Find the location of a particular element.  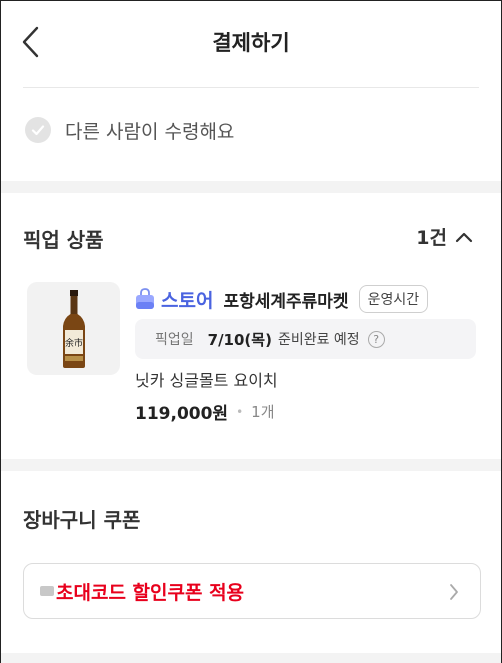

product-name: 닛카 싱글몰트 요이치 is located at coordinates (206, 380).